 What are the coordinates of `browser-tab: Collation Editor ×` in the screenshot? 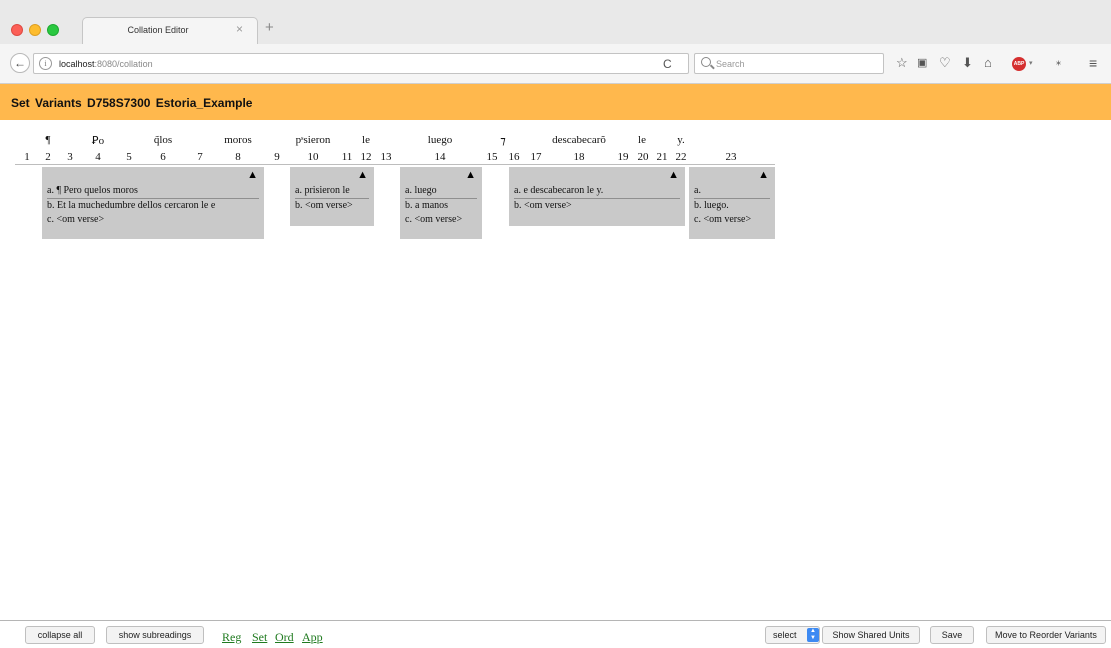 It's located at (170, 30).